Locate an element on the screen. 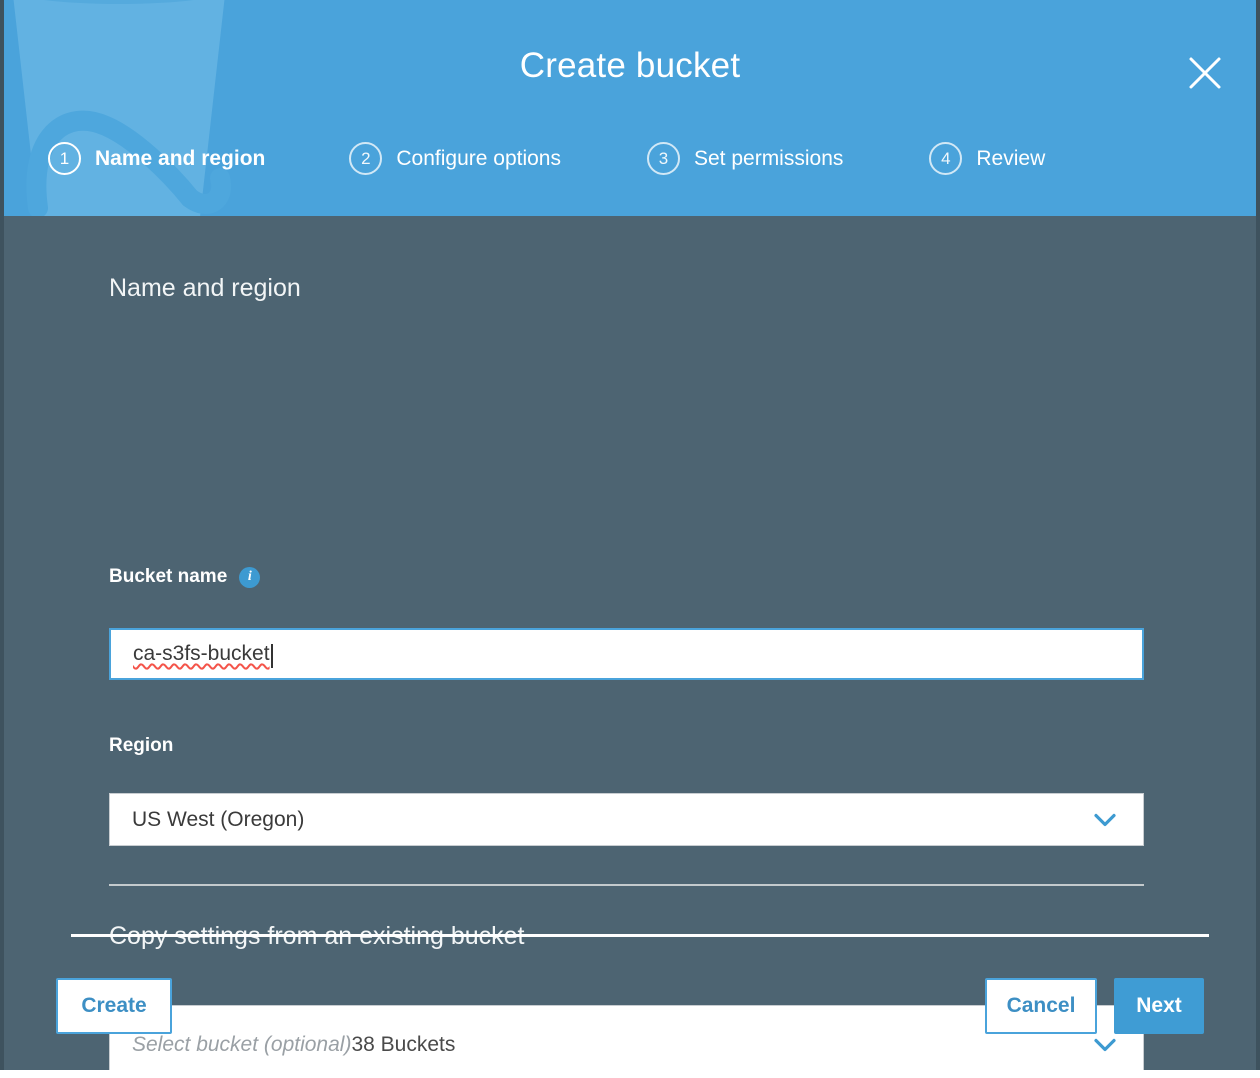 This screenshot has width=1260, height=1078. region-label: Region is located at coordinates (141, 746).